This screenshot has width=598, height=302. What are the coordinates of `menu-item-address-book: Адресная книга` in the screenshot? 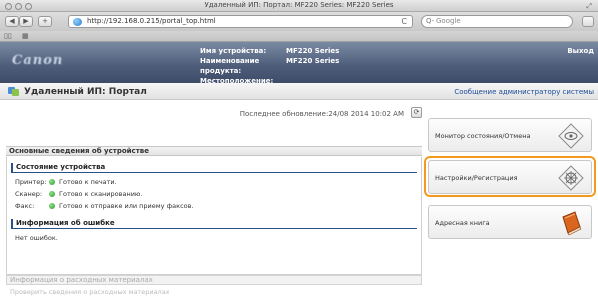 It's located at (510, 222).